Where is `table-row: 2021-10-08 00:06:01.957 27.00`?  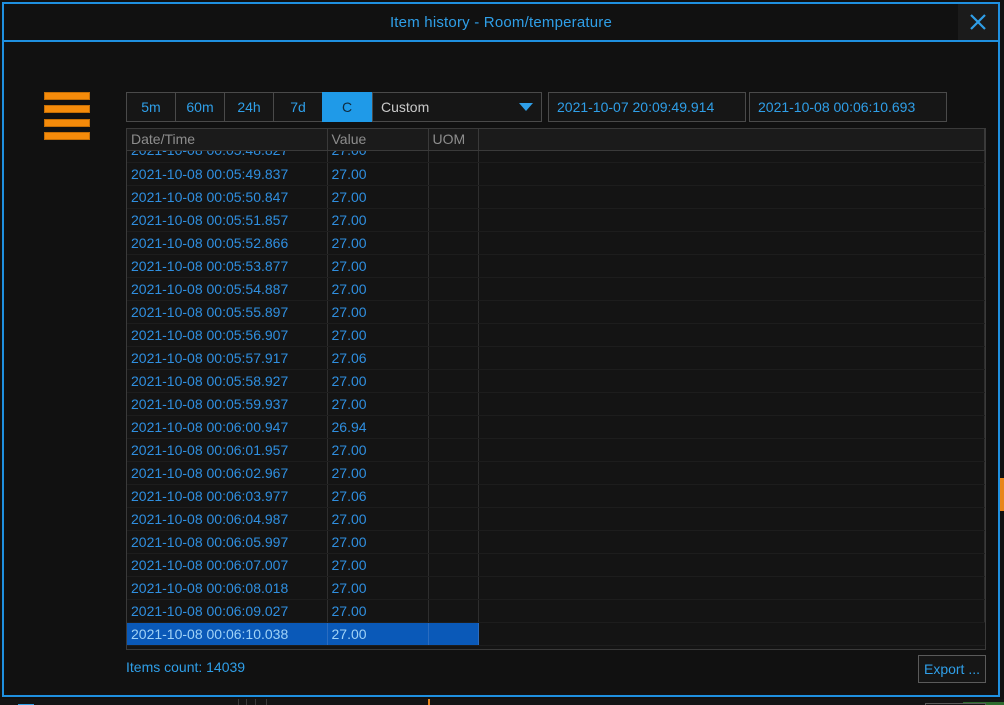 table-row: 2021-10-08 00:06:01.957 27.00 is located at coordinates (556, 450).